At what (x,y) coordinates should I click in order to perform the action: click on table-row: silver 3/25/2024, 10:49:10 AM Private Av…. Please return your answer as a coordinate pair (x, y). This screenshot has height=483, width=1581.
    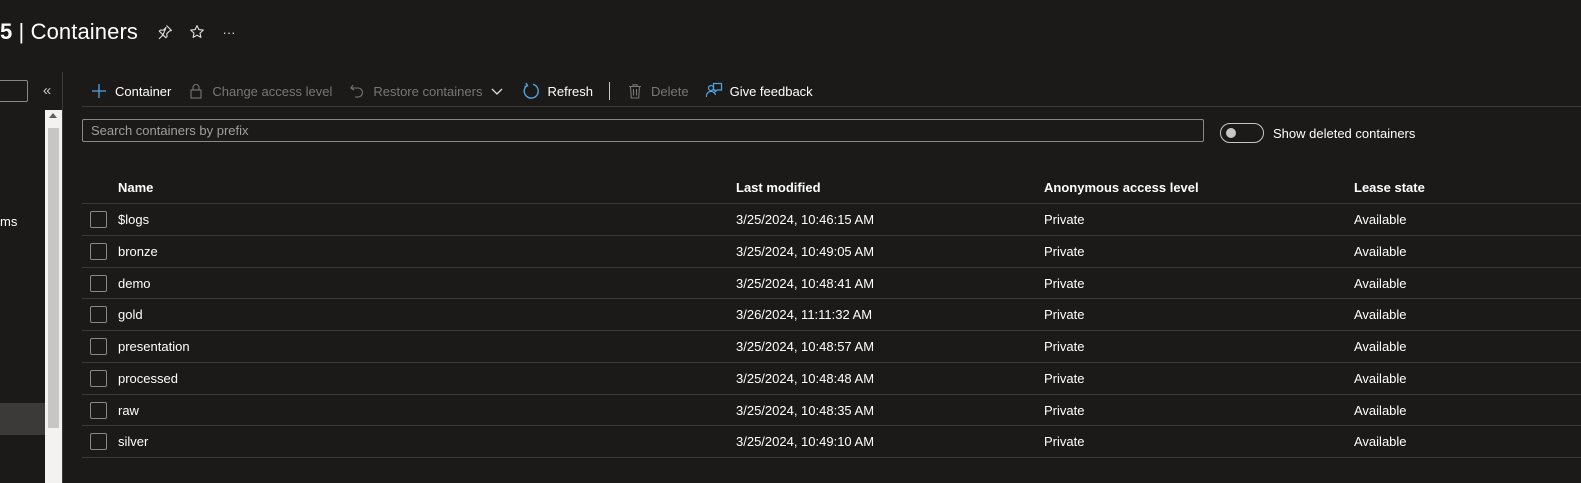
    Looking at the image, I should click on (831, 442).